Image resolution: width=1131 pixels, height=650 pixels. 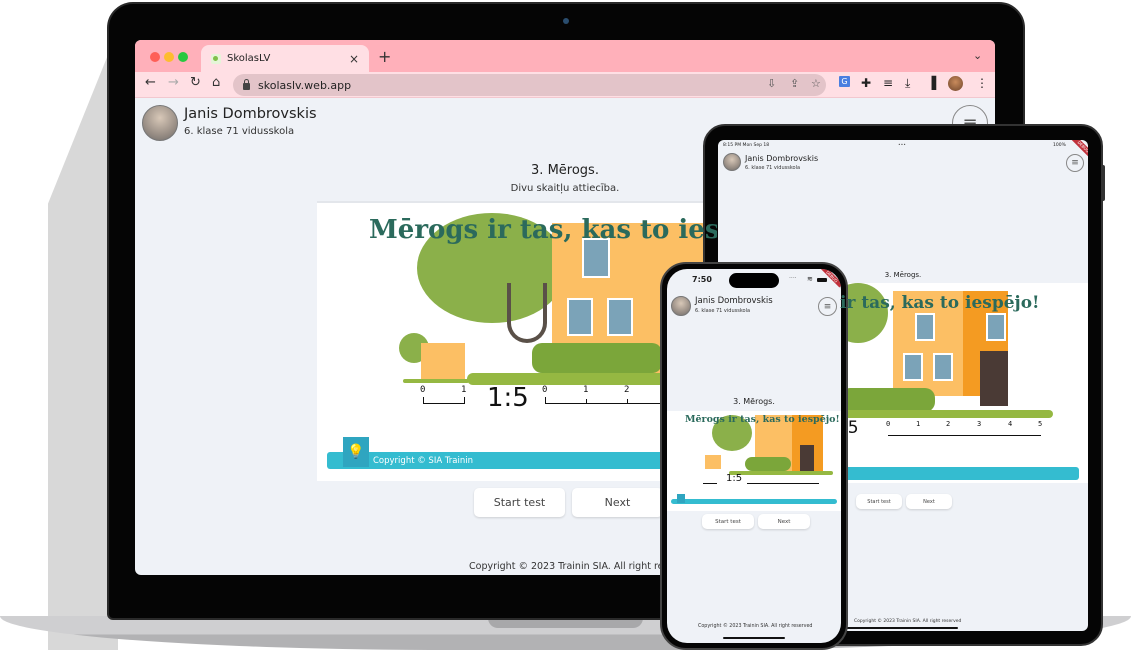 I want to click on user-class: 6. klase 71 vidusskola, so click(x=239, y=131).